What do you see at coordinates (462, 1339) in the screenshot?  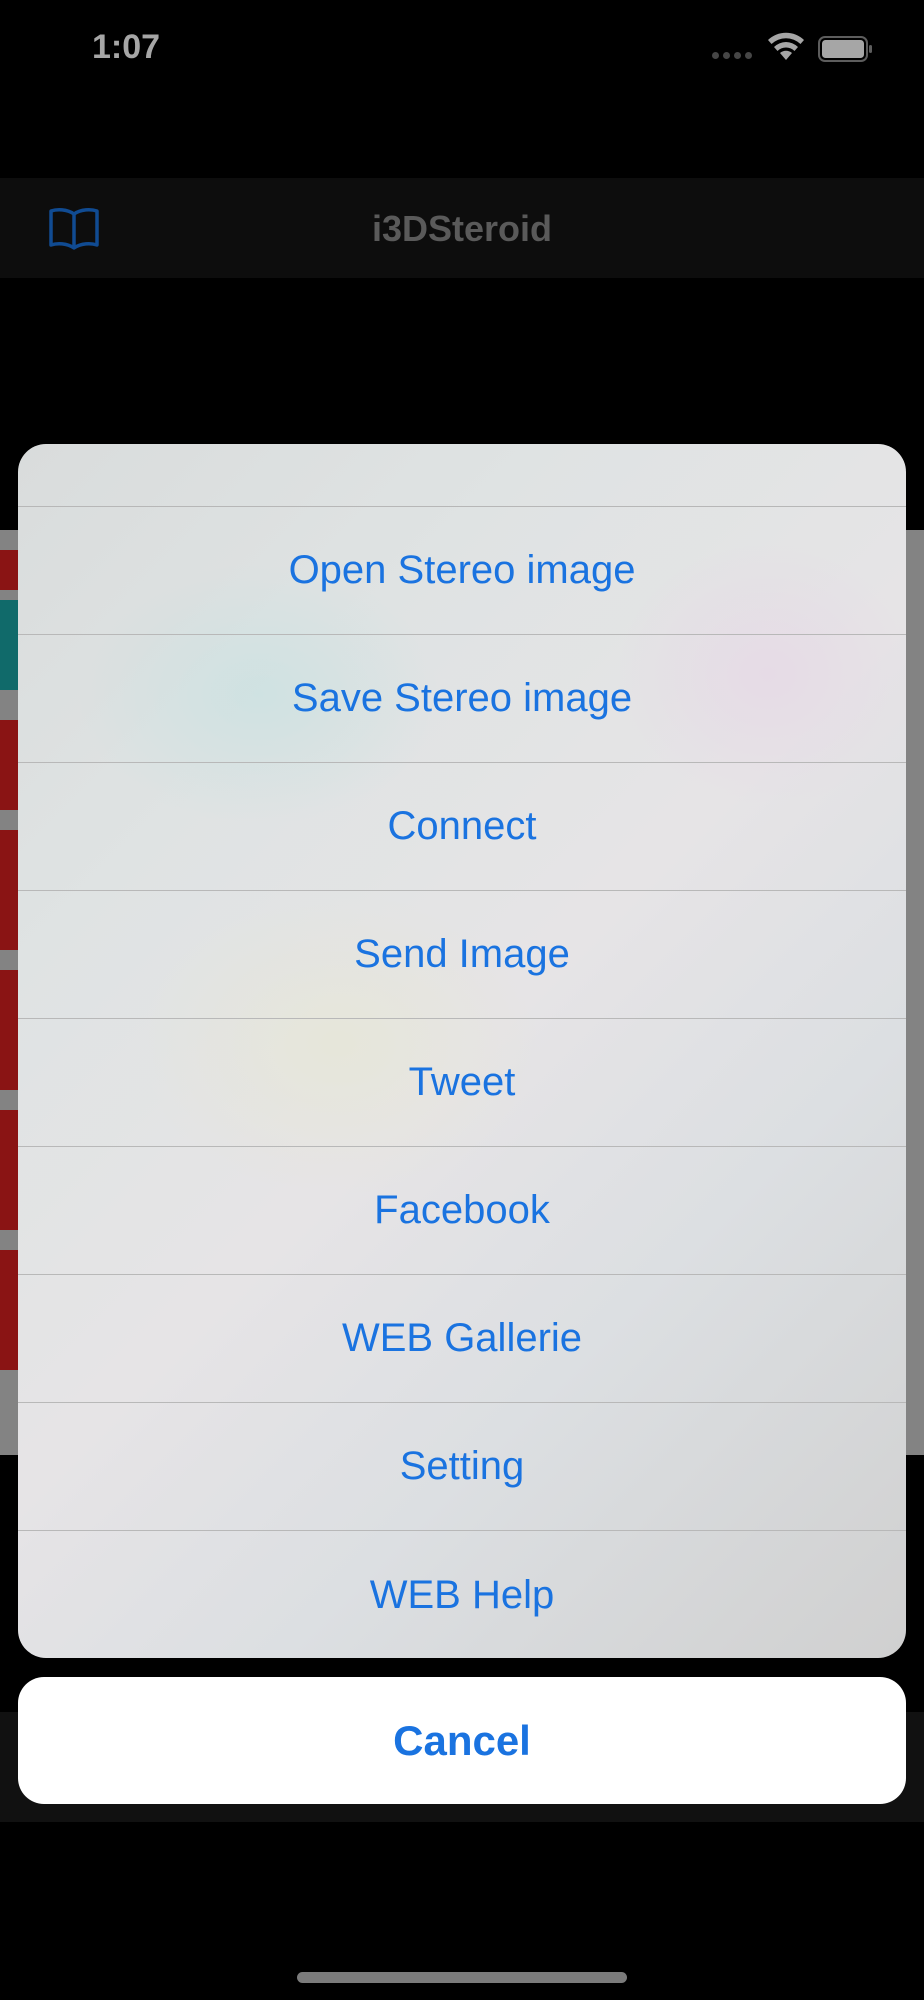 I see `web-gallerie-button: WEB Gallerie` at bounding box center [462, 1339].